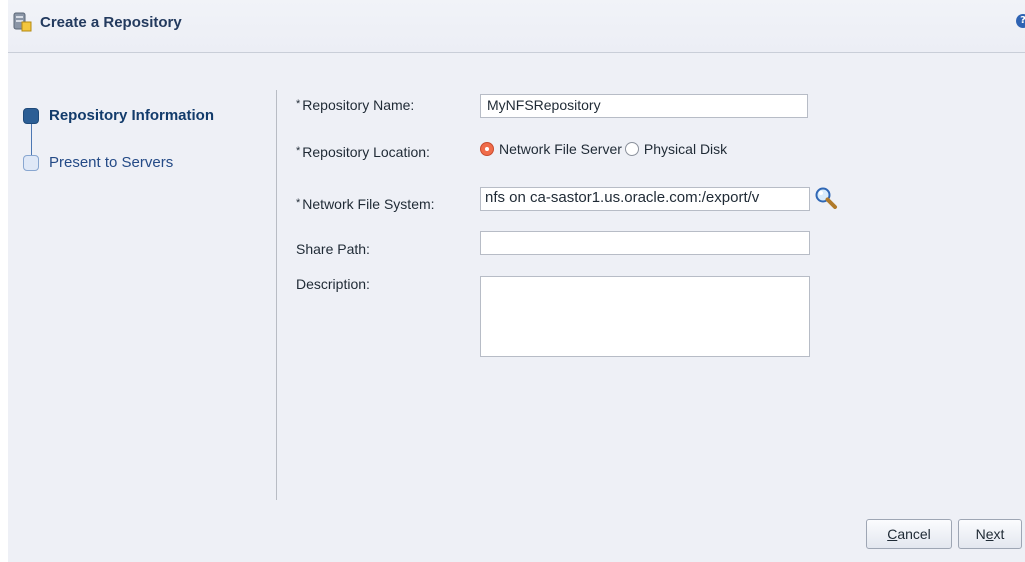 The image size is (1025, 562). Describe the element at coordinates (990, 534) in the screenshot. I see `next-button: Next` at that location.